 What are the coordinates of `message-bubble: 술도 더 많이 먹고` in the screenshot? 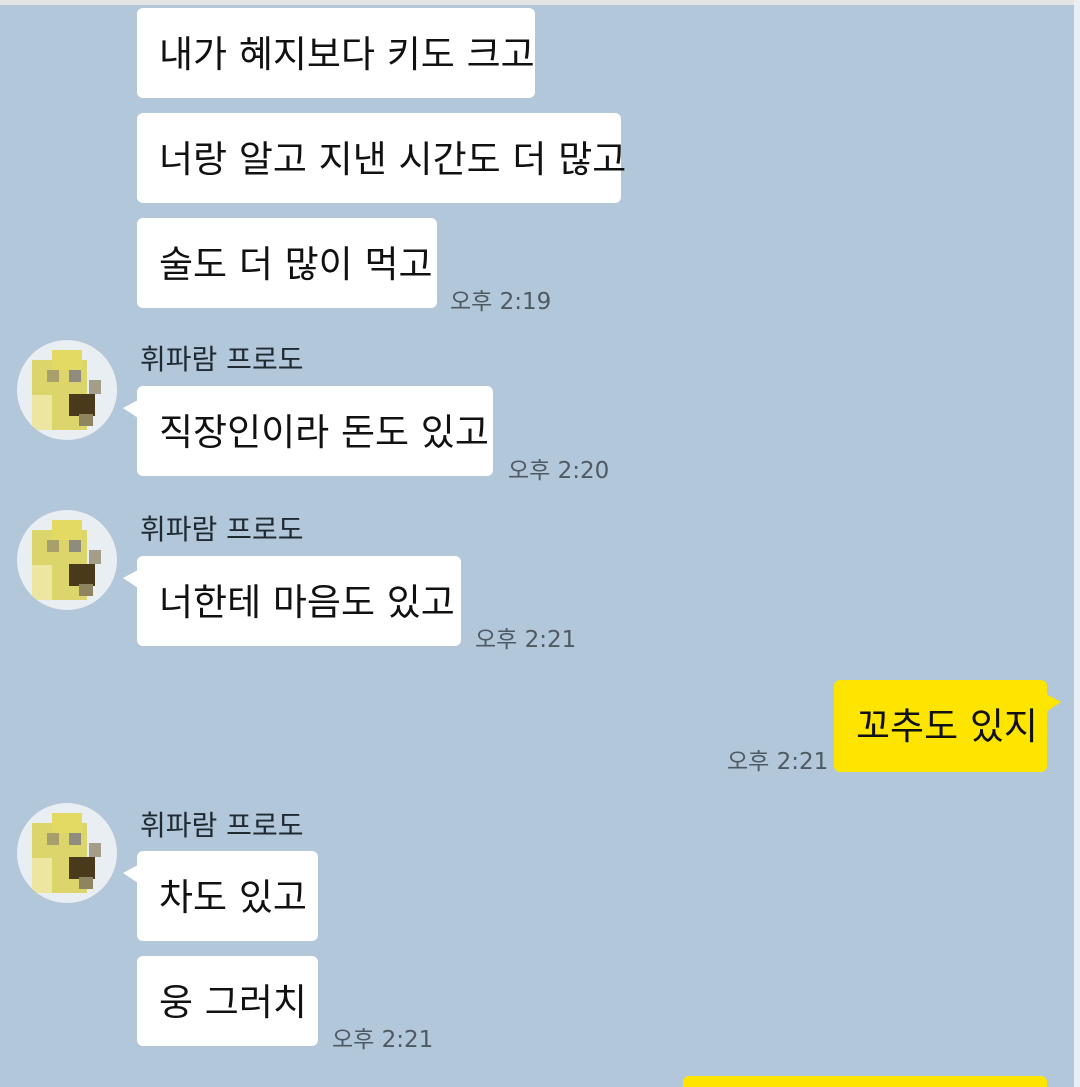 It's located at (287, 263).